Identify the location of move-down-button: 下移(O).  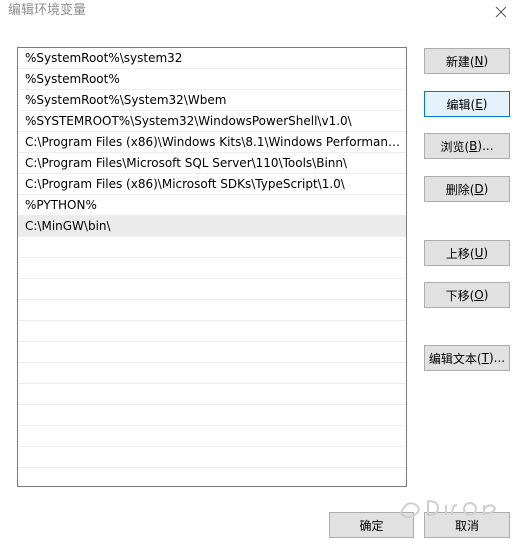
(467, 295).